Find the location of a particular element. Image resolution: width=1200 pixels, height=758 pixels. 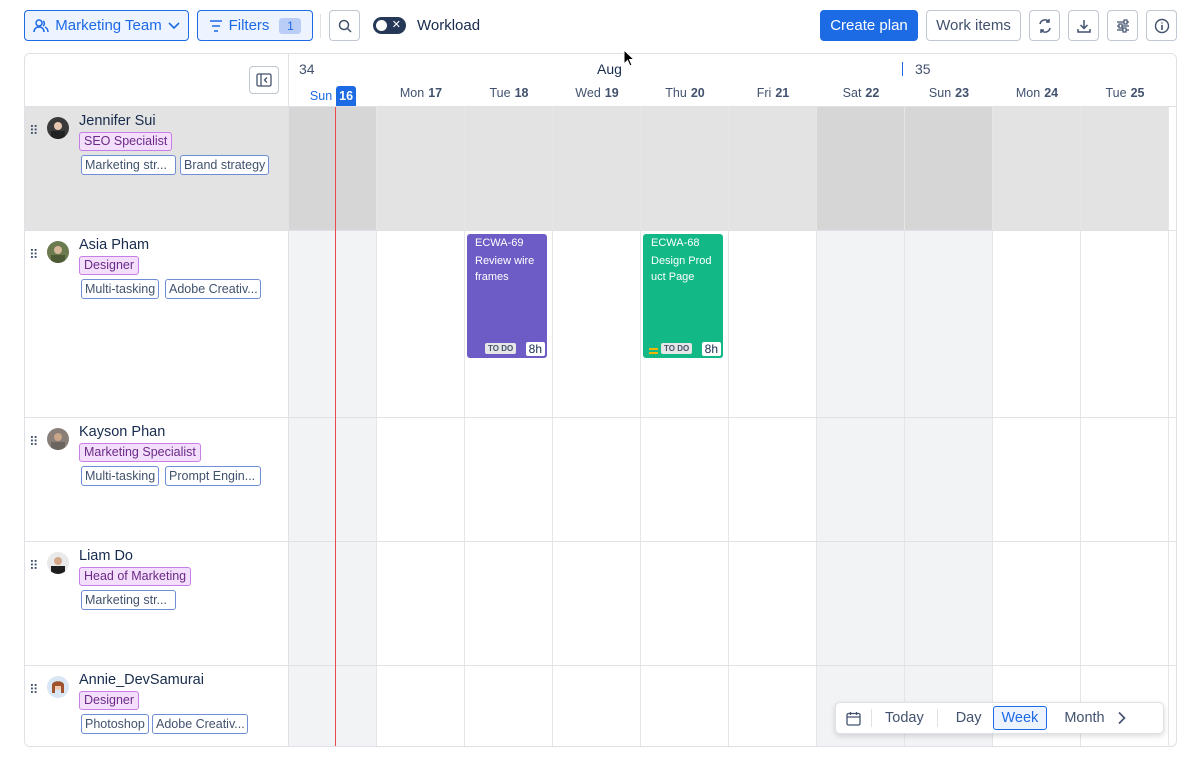

next-period-button is located at coordinates (1122, 718).